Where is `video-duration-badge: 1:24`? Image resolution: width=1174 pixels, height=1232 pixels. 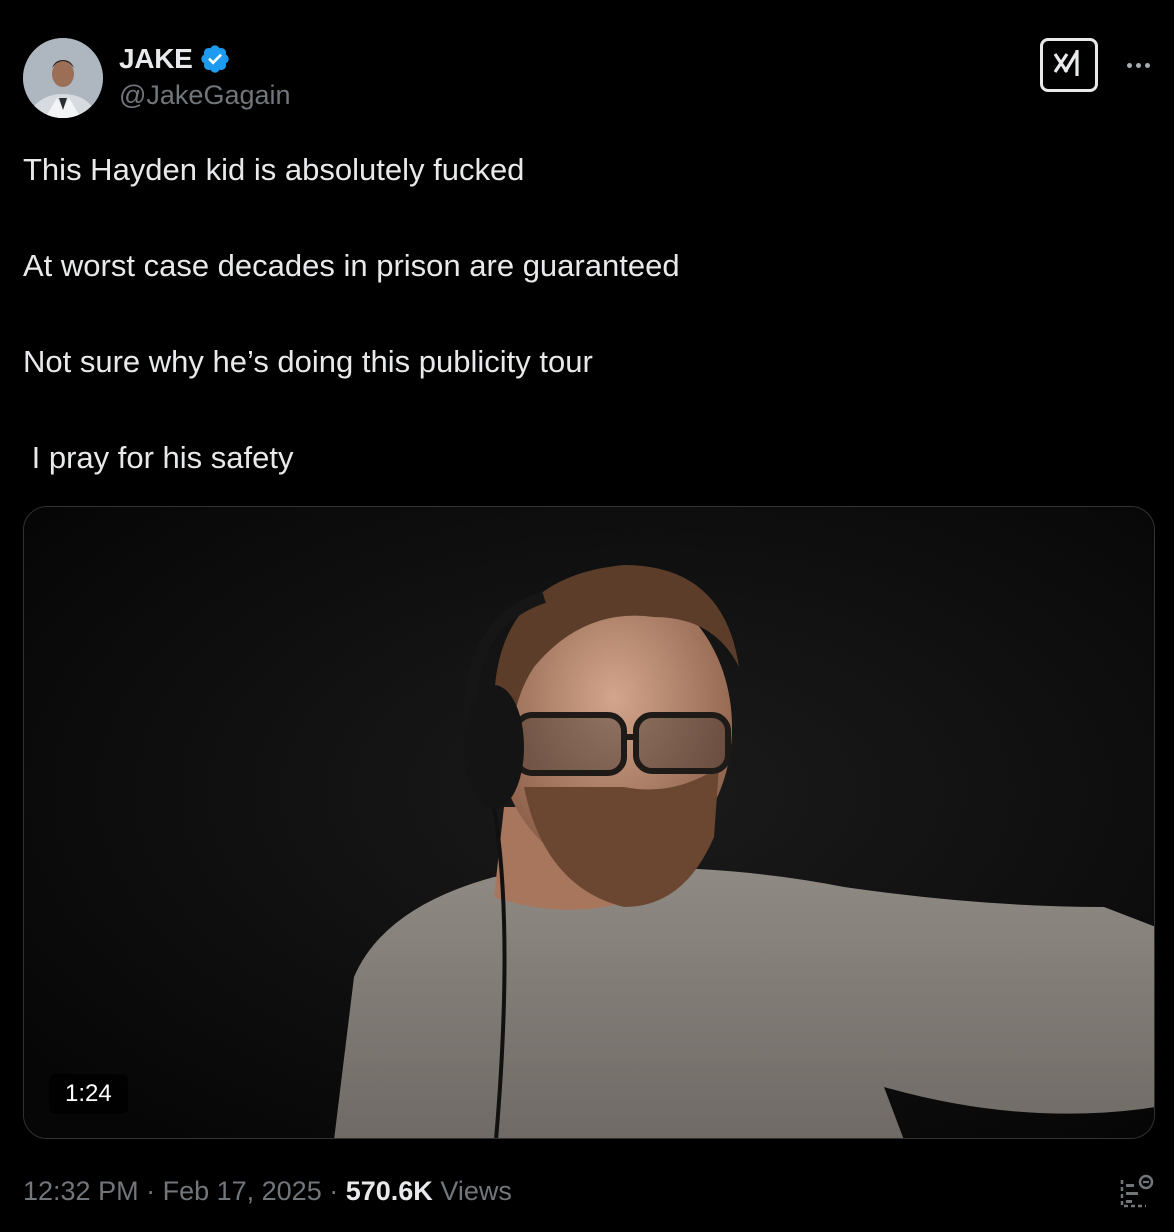
video-duration-badge: 1:24 is located at coordinates (88, 1094).